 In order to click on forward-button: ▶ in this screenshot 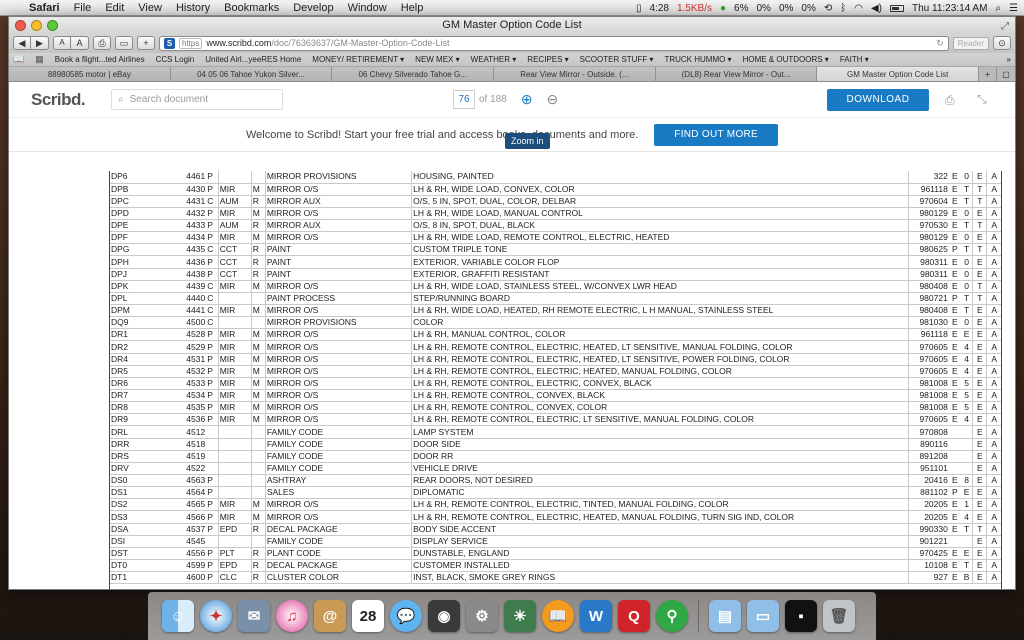, I will do `click(40, 43)`.